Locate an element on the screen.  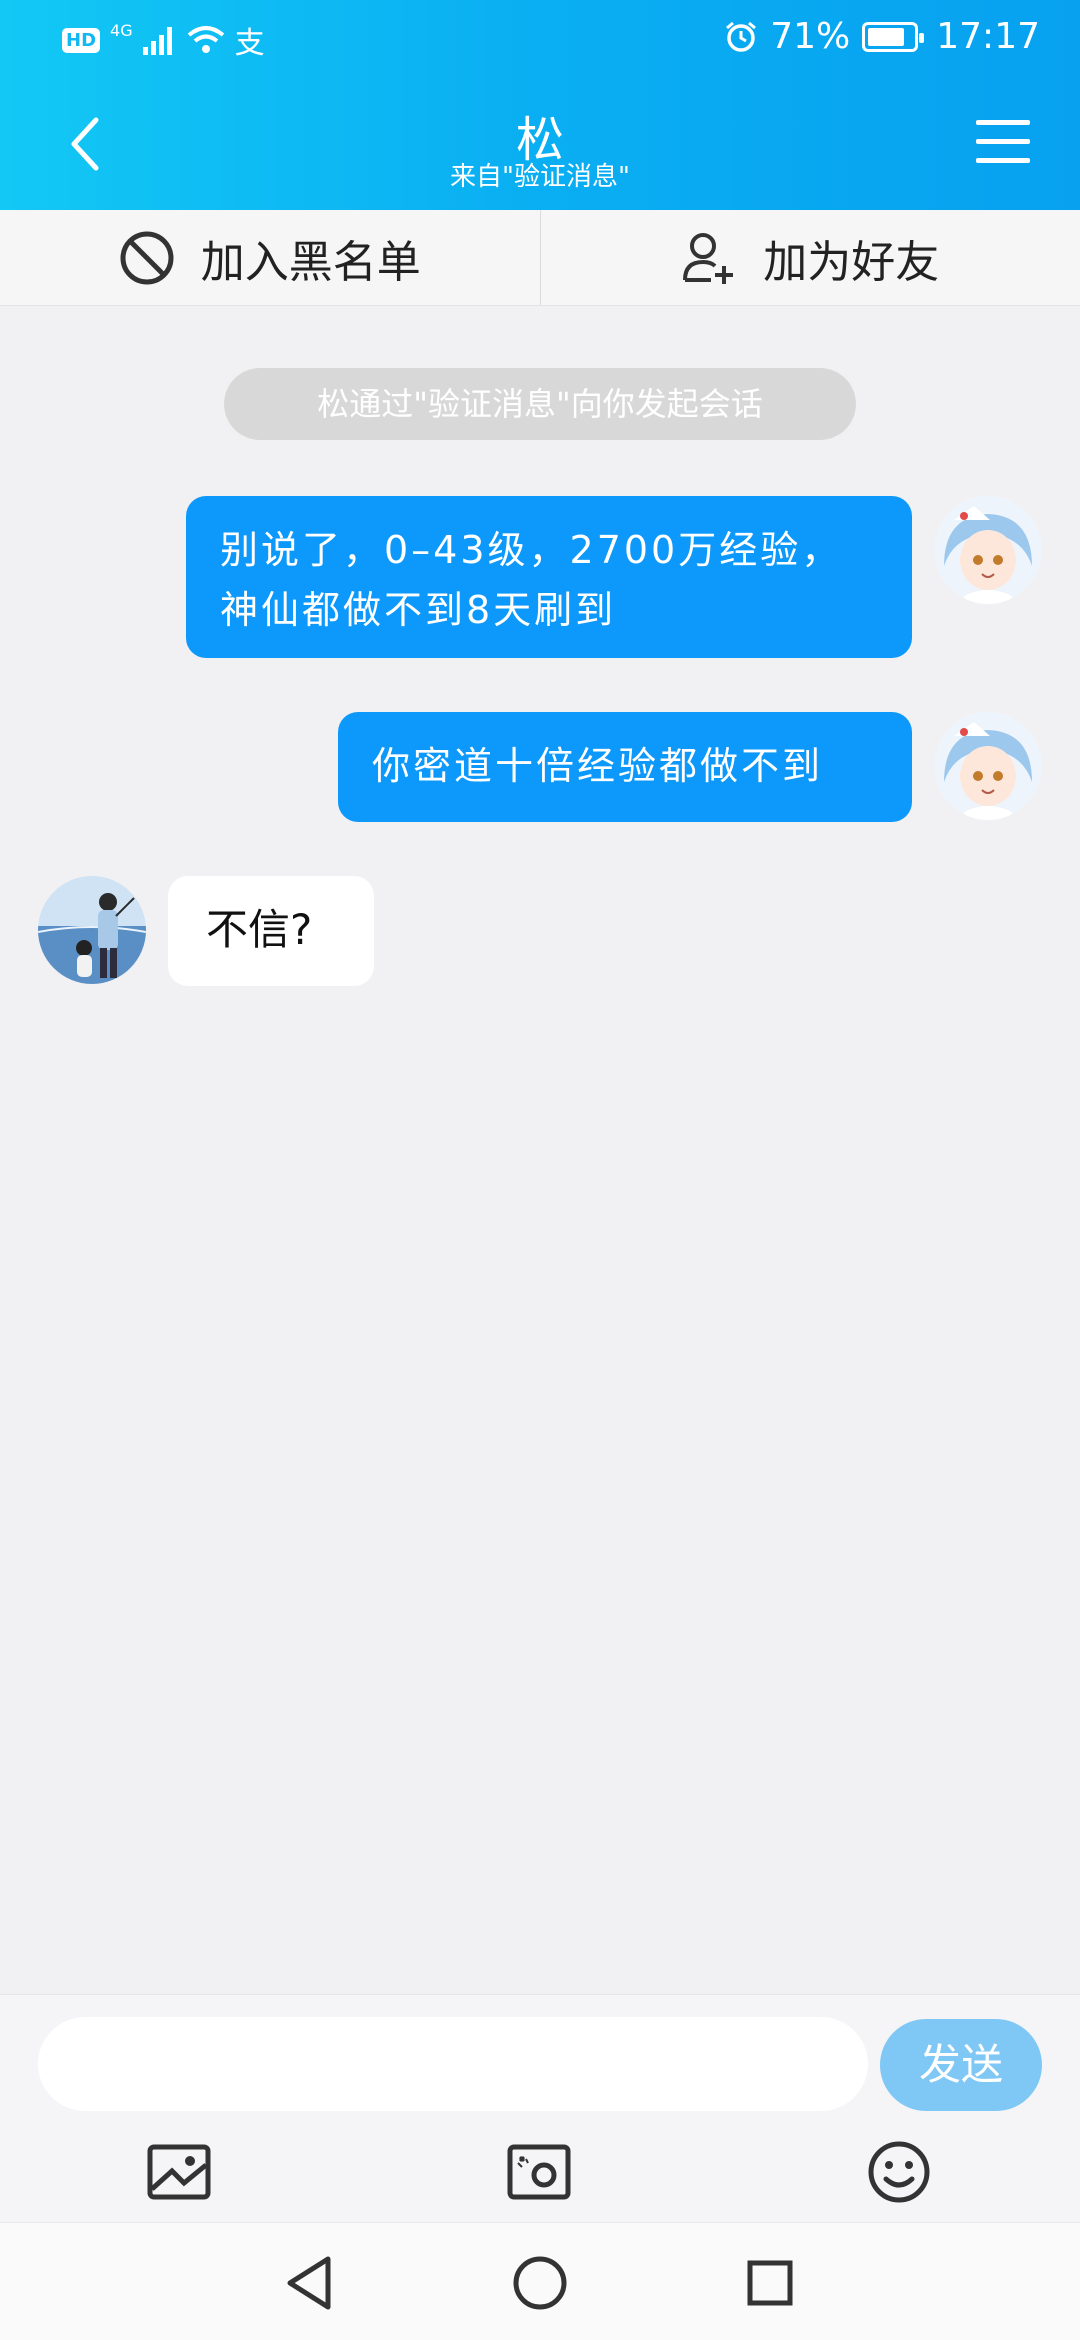
menu-button is located at coordinates (1003, 142).